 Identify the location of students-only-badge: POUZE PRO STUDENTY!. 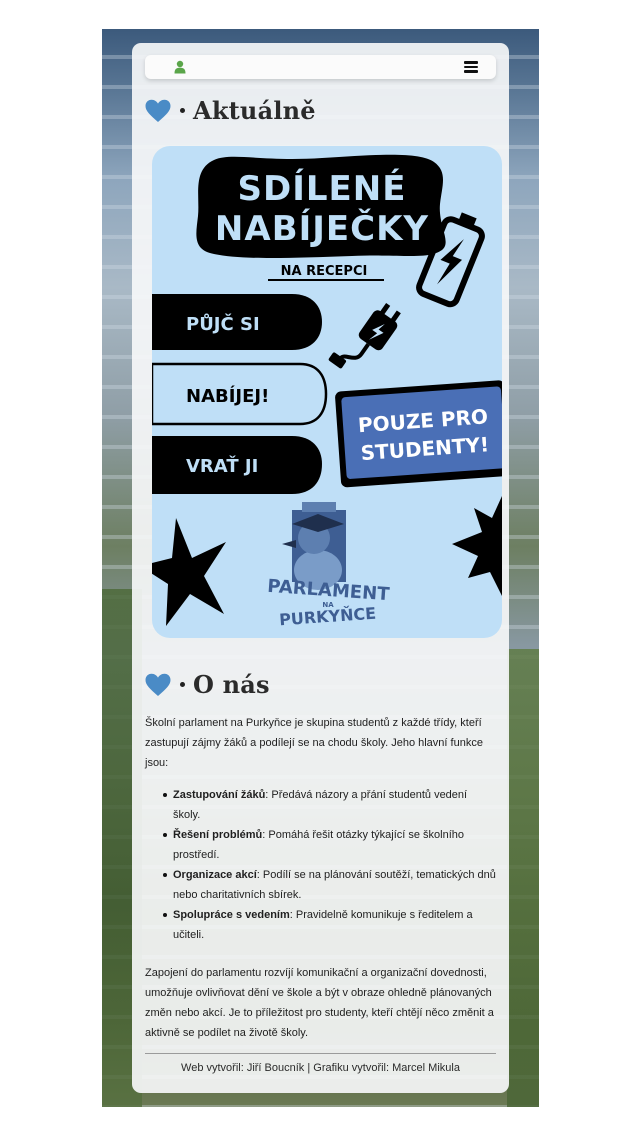
(418, 434).